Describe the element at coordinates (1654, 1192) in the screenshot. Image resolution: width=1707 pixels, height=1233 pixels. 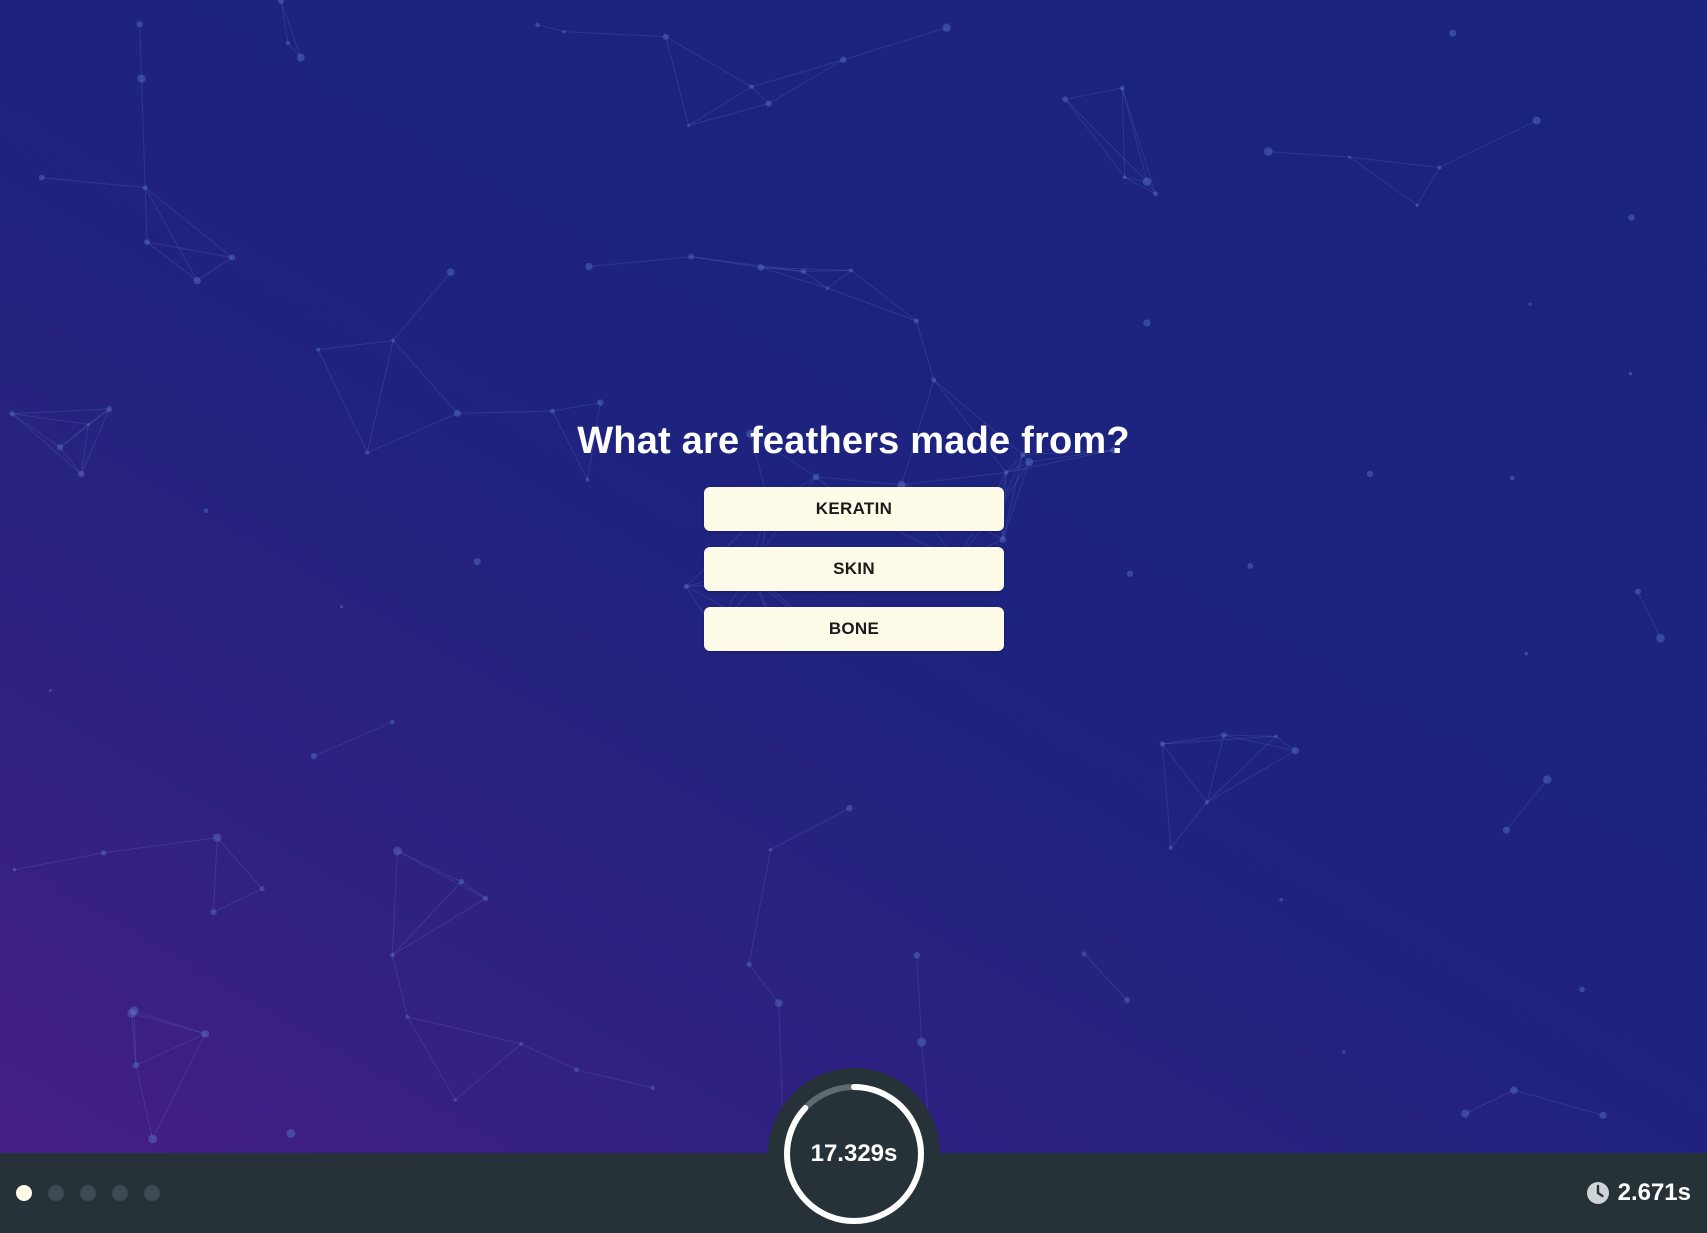
I see `elapsed-time-label: 2.671s` at that location.